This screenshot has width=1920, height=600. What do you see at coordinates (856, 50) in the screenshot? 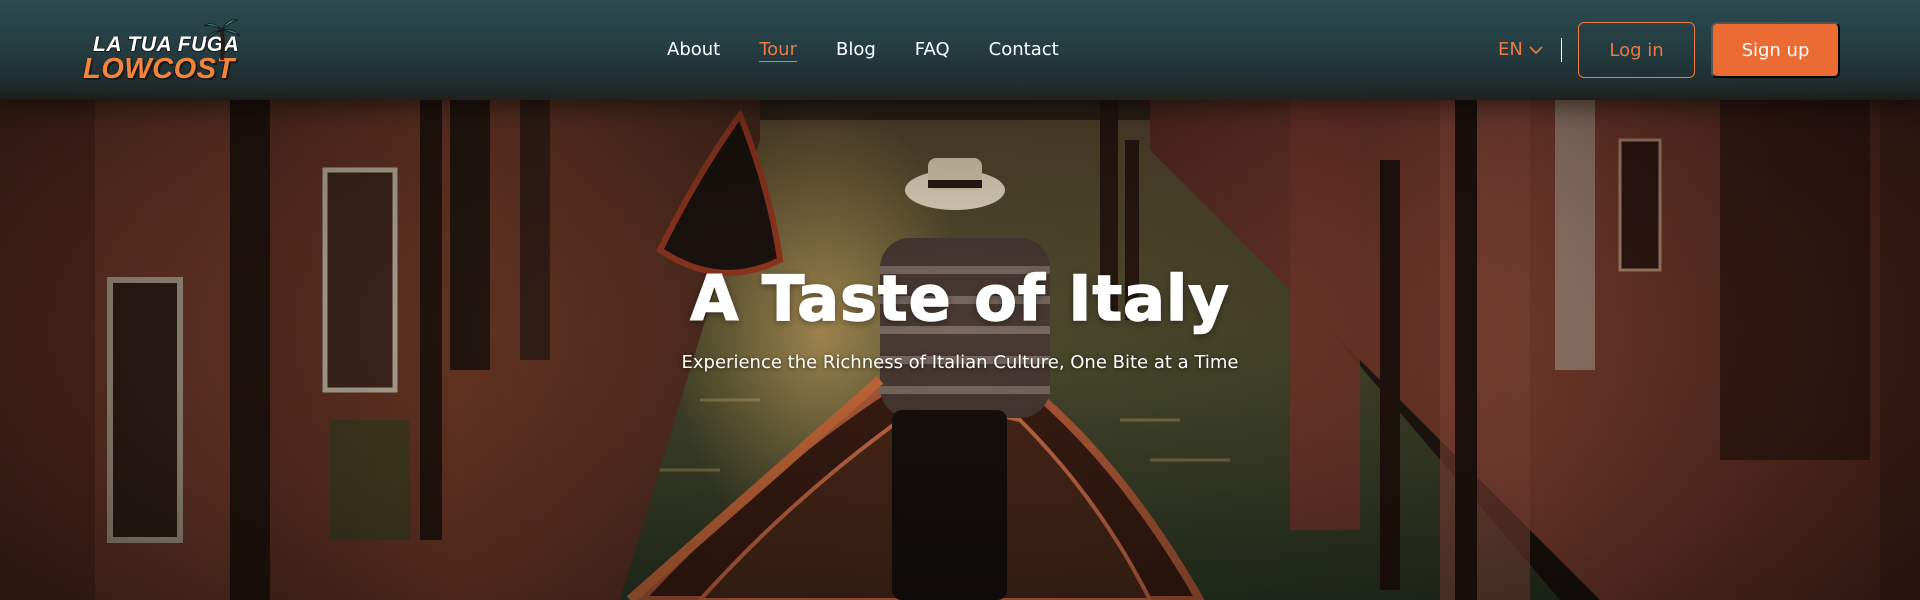
I see `nav-link-blog: Blog` at bounding box center [856, 50].